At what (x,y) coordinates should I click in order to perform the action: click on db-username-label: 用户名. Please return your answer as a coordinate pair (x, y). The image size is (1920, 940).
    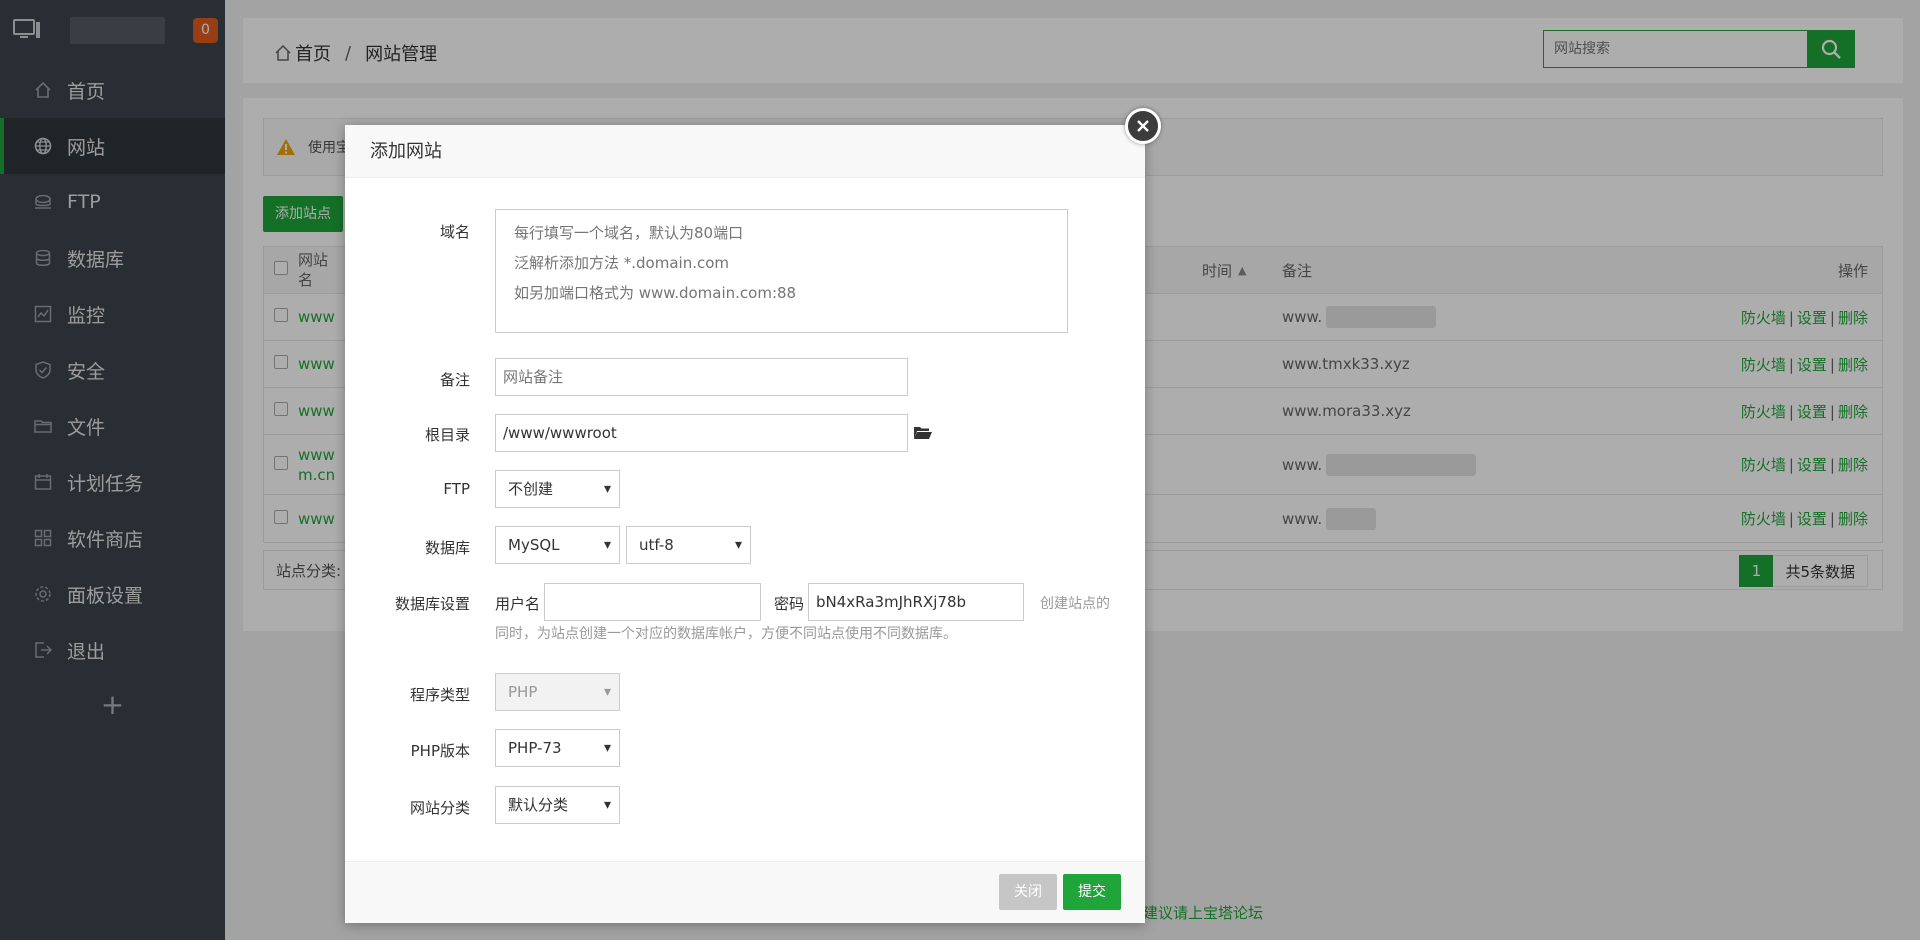
    Looking at the image, I should click on (518, 604).